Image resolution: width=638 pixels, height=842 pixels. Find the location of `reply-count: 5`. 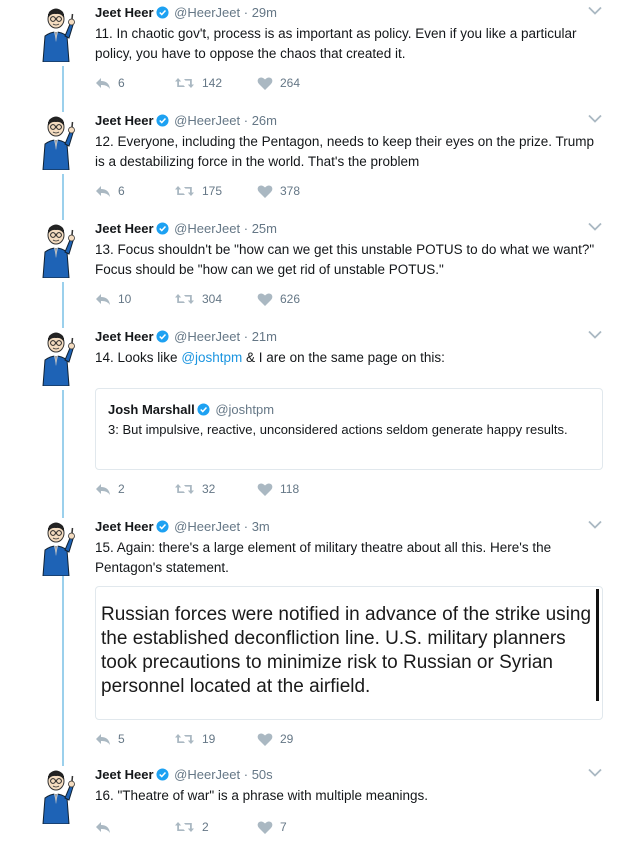

reply-count: 5 is located at coordinates (121, 739).